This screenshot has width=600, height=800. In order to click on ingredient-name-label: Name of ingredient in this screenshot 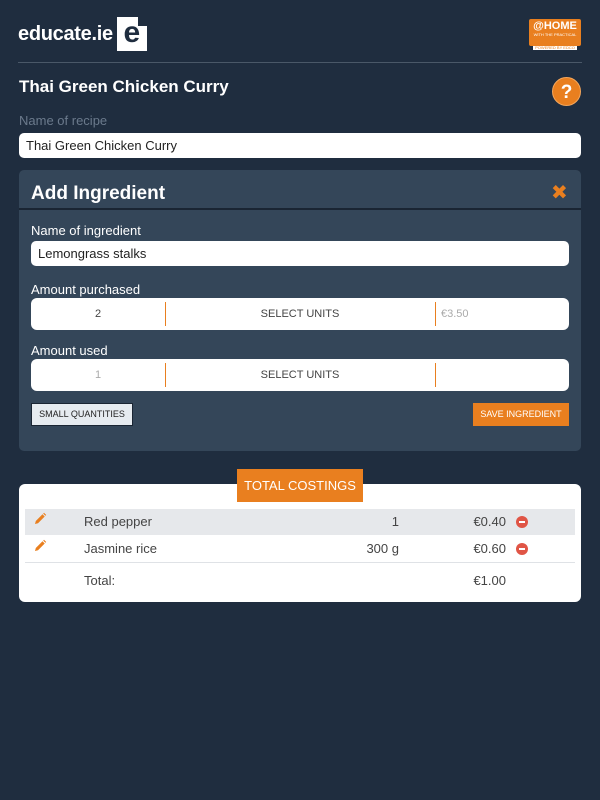, I will do `click(86, 230)`.